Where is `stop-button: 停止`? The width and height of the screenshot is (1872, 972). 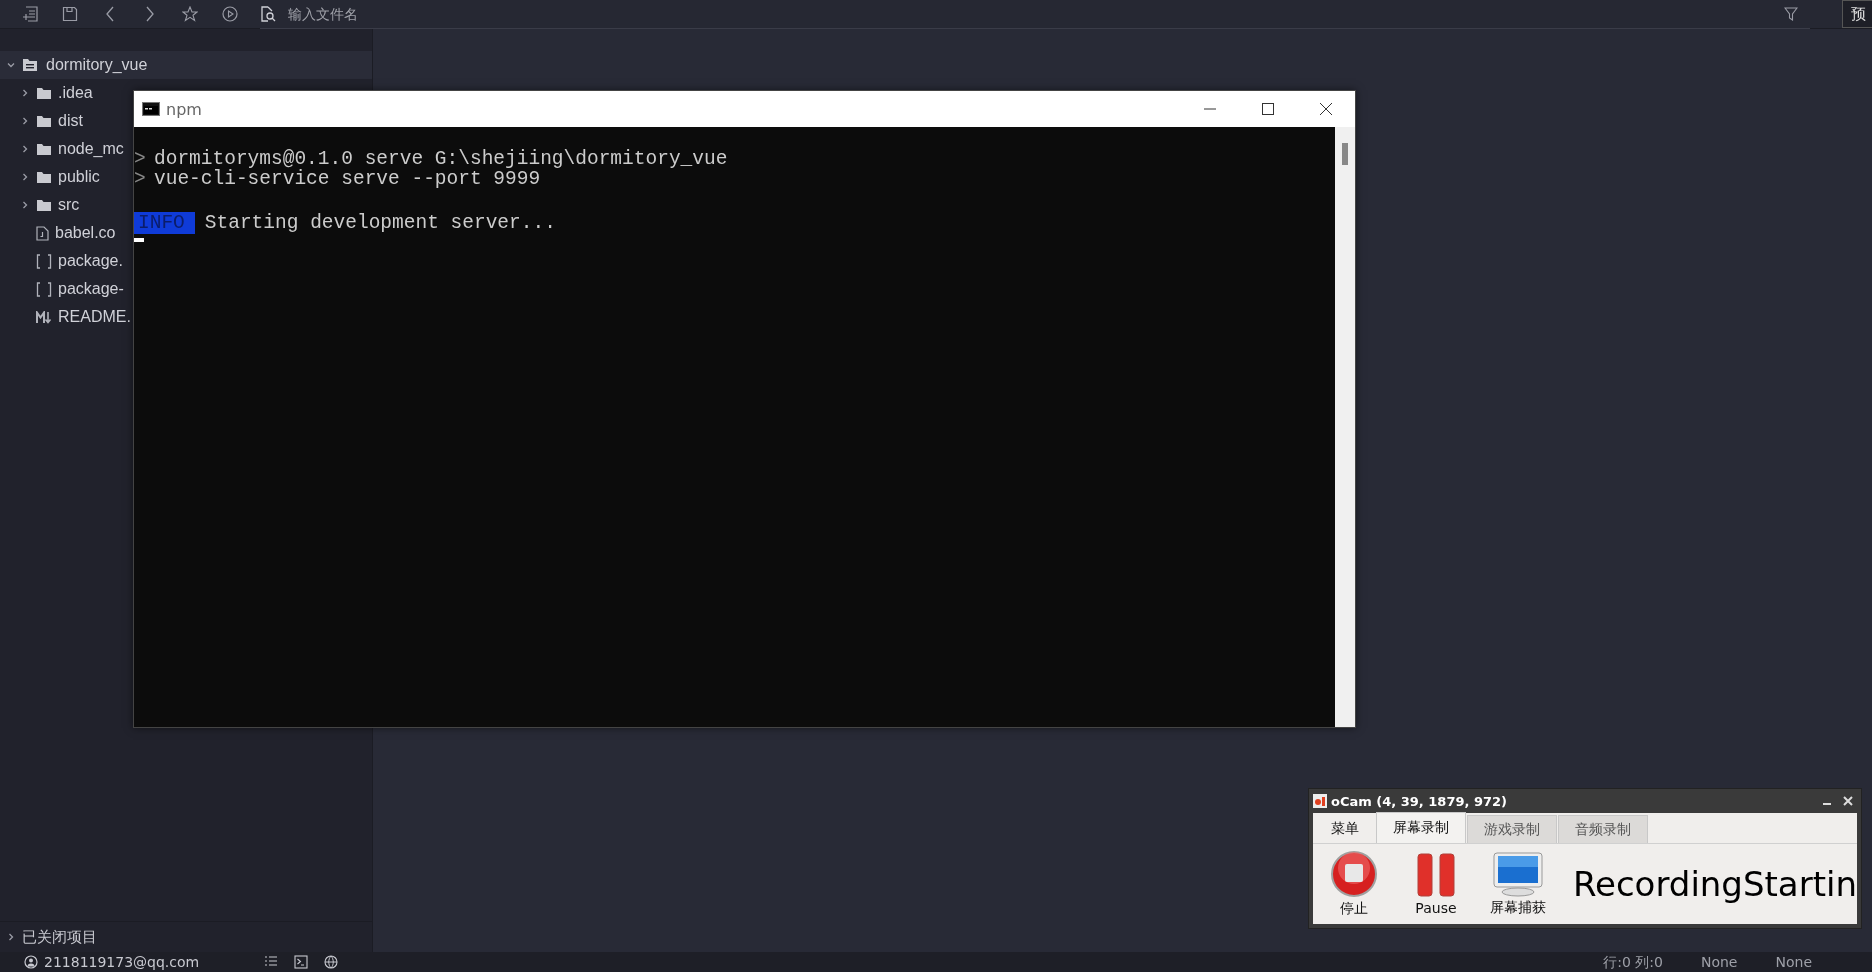
stop-button: 停止 is located at coordinates (1354, 884).